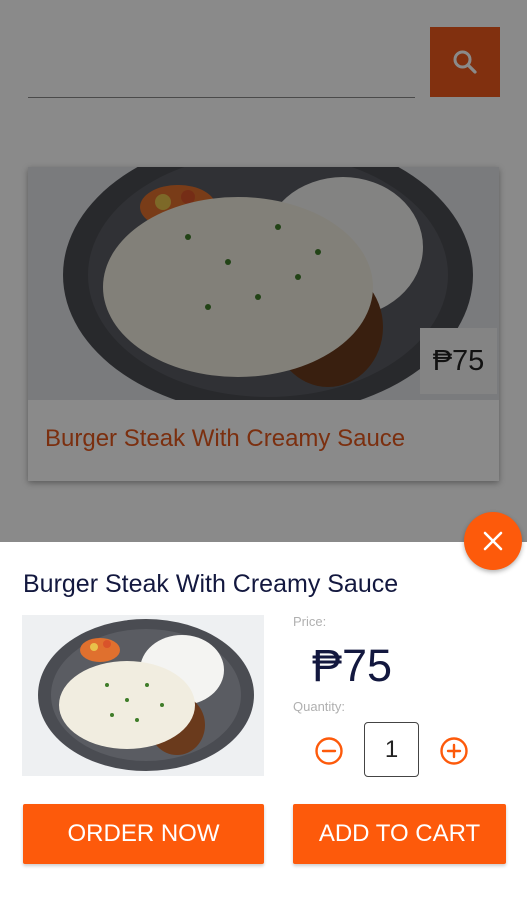  I want to click on quantity-field: 1, so click(391, 749).